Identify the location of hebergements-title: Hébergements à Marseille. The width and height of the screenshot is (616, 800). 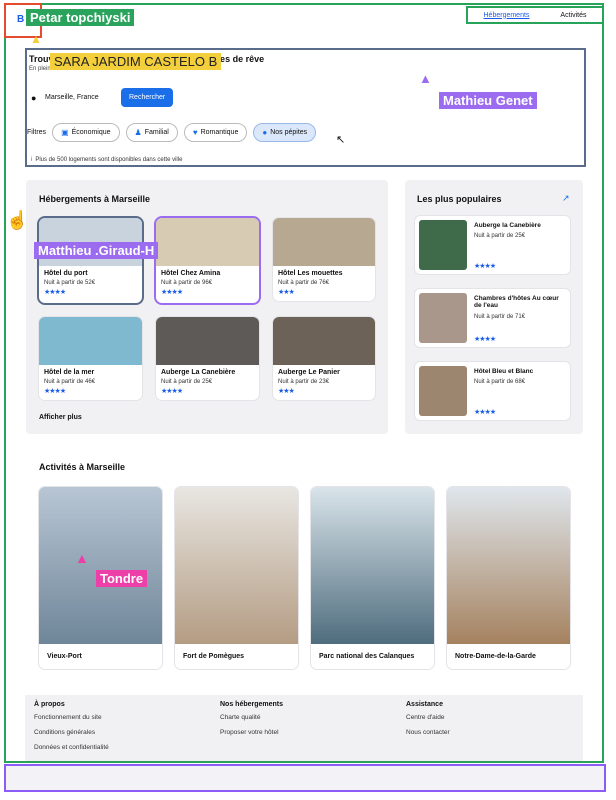
(95, 199).